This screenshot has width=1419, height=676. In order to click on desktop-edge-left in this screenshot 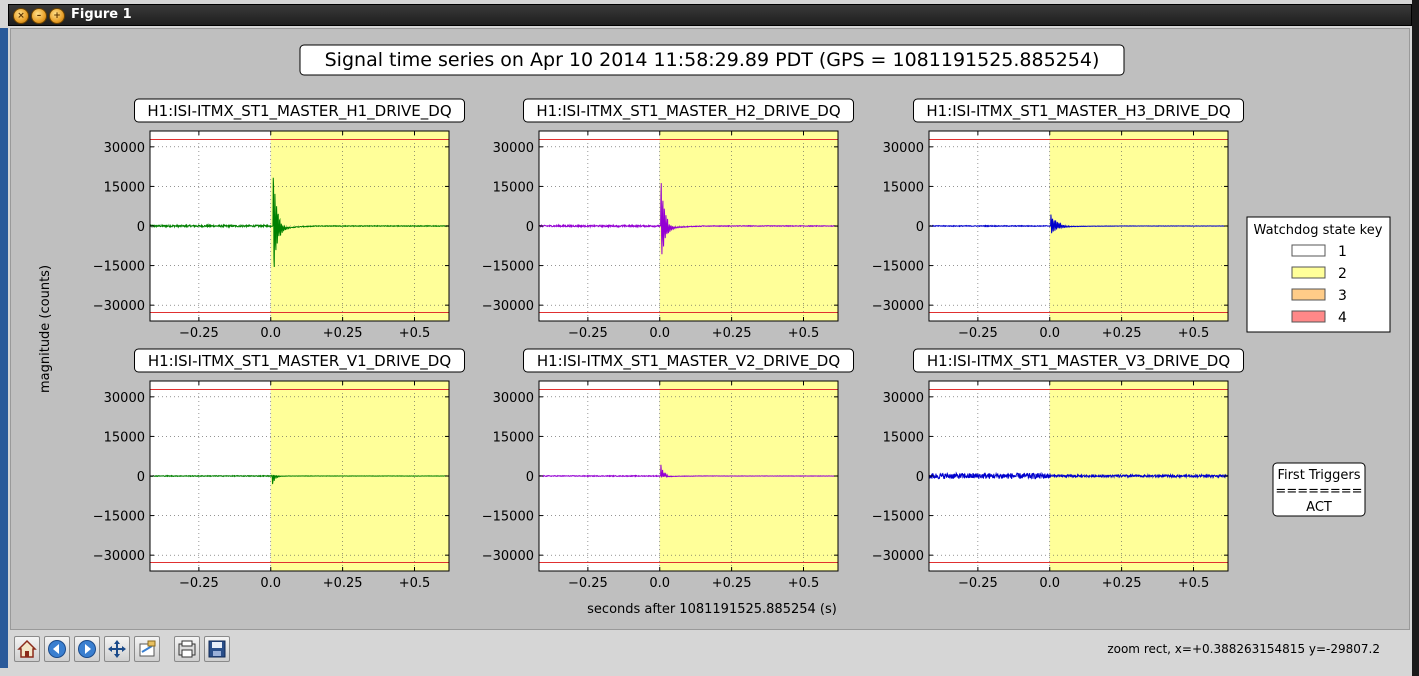, I will do `click(4, 348)`.